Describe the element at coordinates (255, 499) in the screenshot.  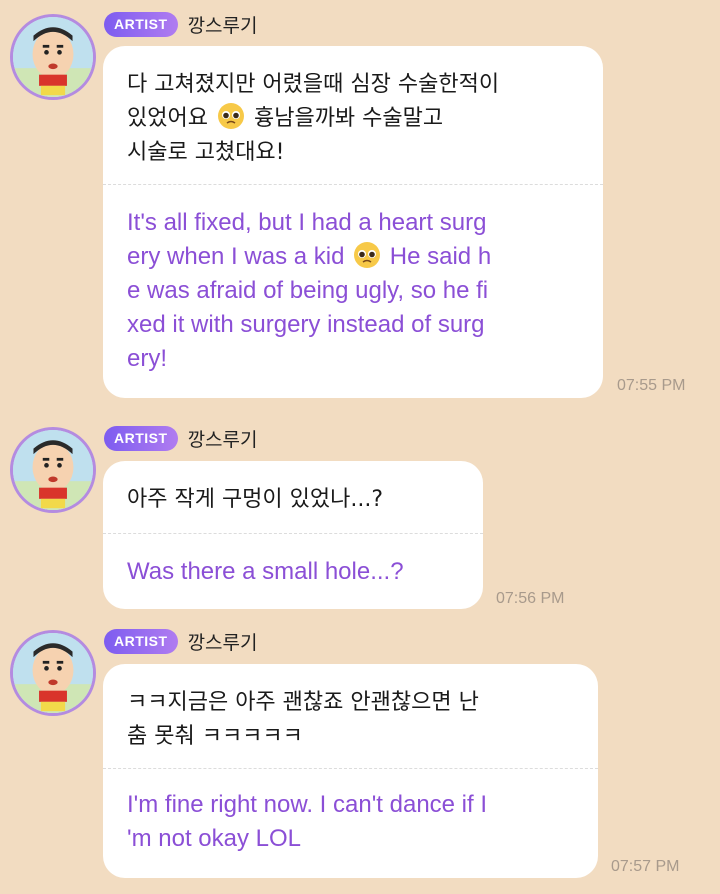
I see `original-text: 아주 작게 구멍이 있었나...?` at that location.